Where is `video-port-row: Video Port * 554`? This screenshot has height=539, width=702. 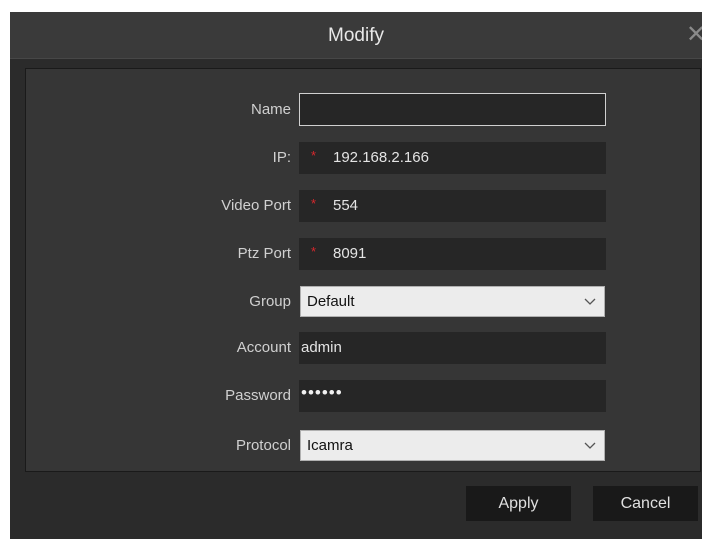
video-port-row: Video Port * 554 is located at coordinates (363, 206).